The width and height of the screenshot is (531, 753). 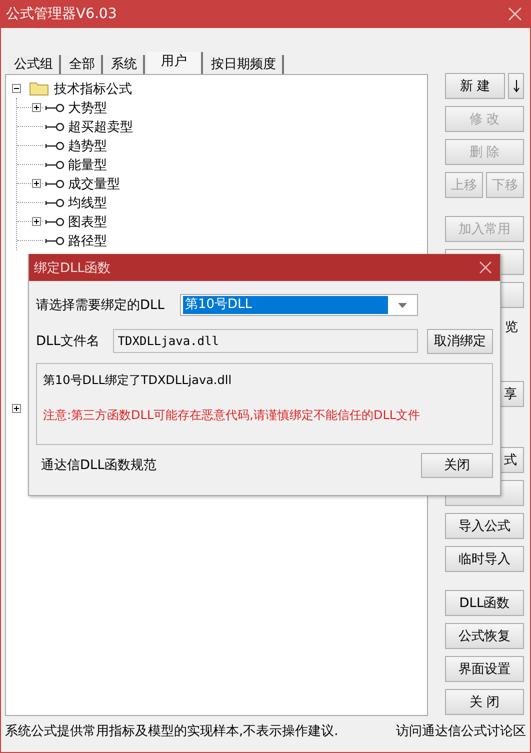 What do you see at coordinates (232, 415) in the screenshot?
I see `warning-text: 注意:第三方函数DLL可能存在恶意代码,请谨慎绑定不能信任的DLL文件` at bounding box center [232, 415].